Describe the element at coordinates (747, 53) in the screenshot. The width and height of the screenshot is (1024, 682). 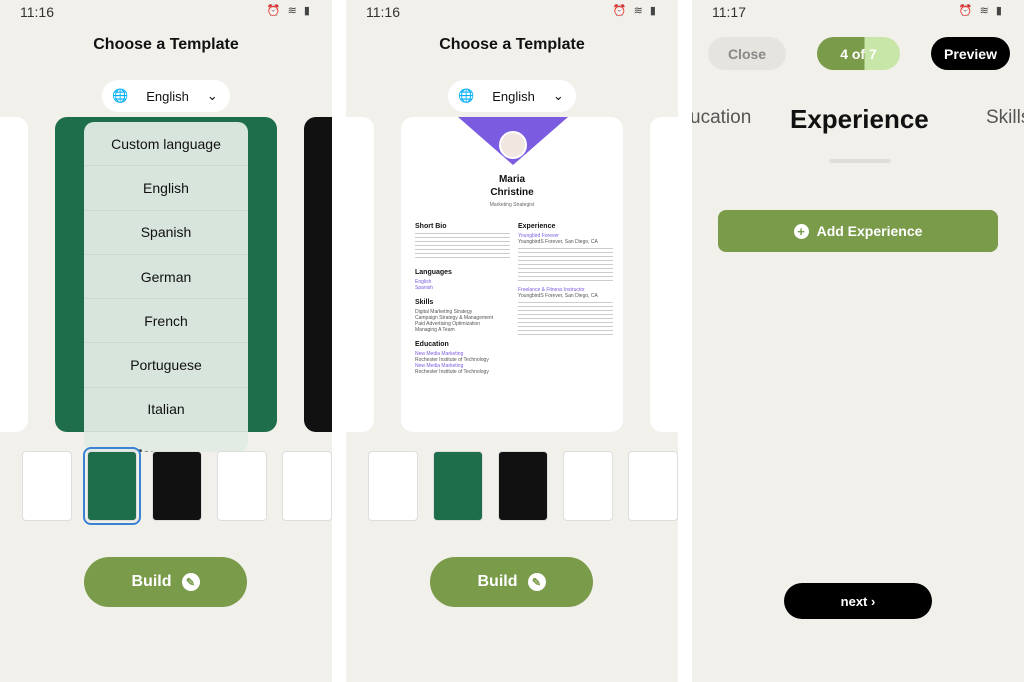
I see `close-button: Close` at that location.